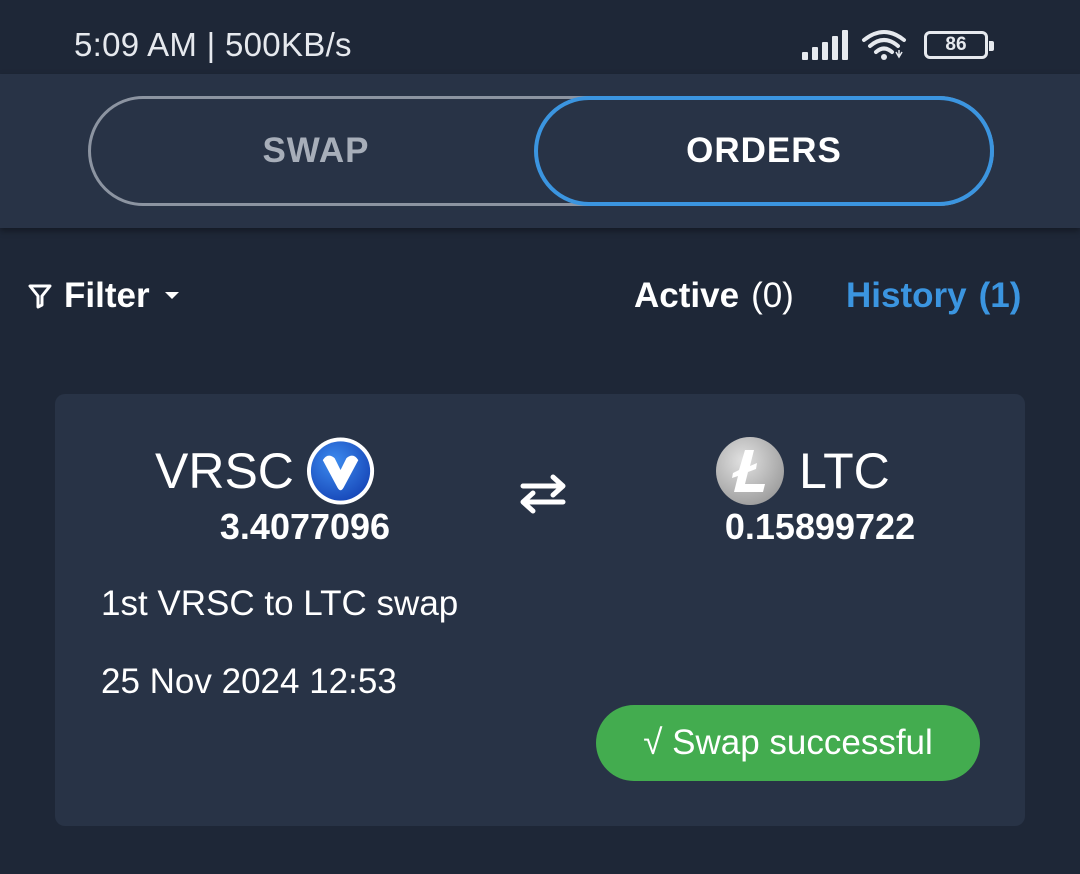 This screenshot has width=1080, height=874. What do you see at coordinates (543, 494) in the screenshot?
I see `swap-arrows-icon` at bounding box center [543, 494].